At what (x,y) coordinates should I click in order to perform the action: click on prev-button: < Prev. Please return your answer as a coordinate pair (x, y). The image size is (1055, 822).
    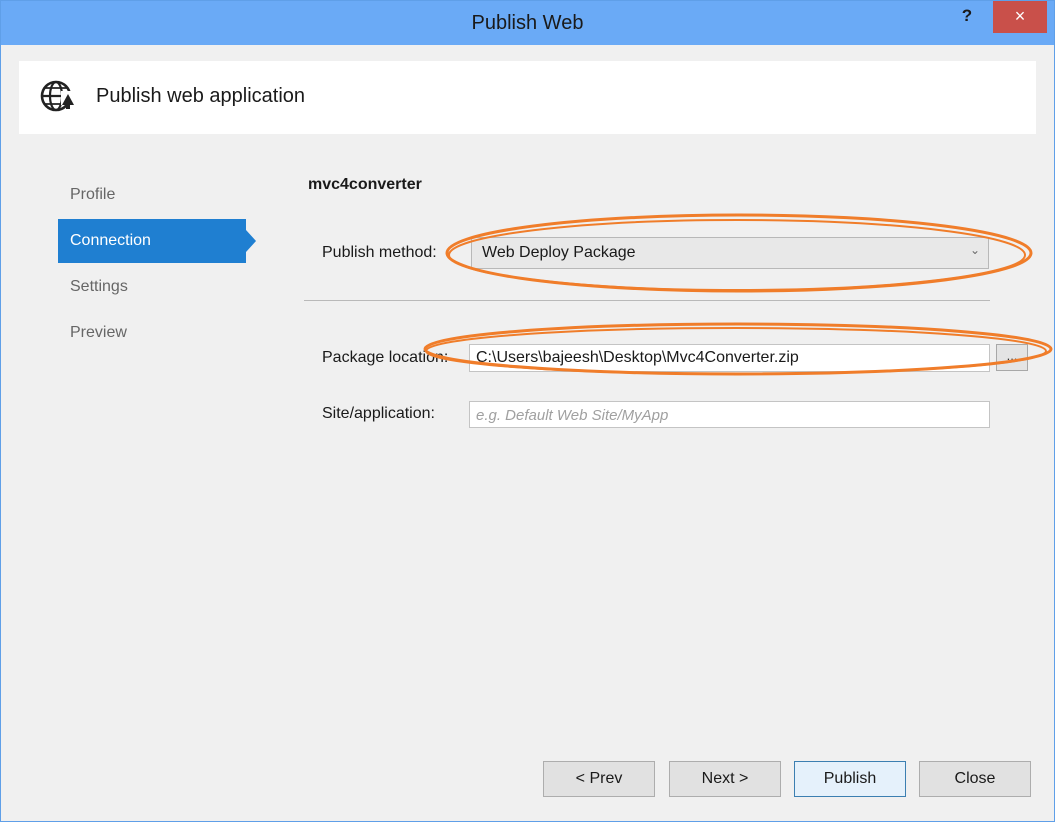
    Looking at the image, I should click on (599, 779).